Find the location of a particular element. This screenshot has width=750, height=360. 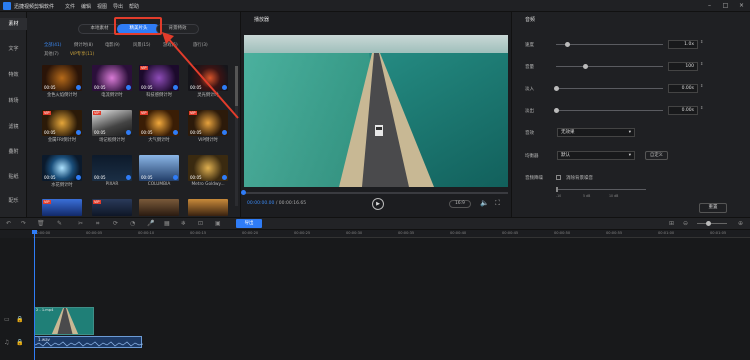

category-movie: 电影(9) is located at coordinates (112, 45).